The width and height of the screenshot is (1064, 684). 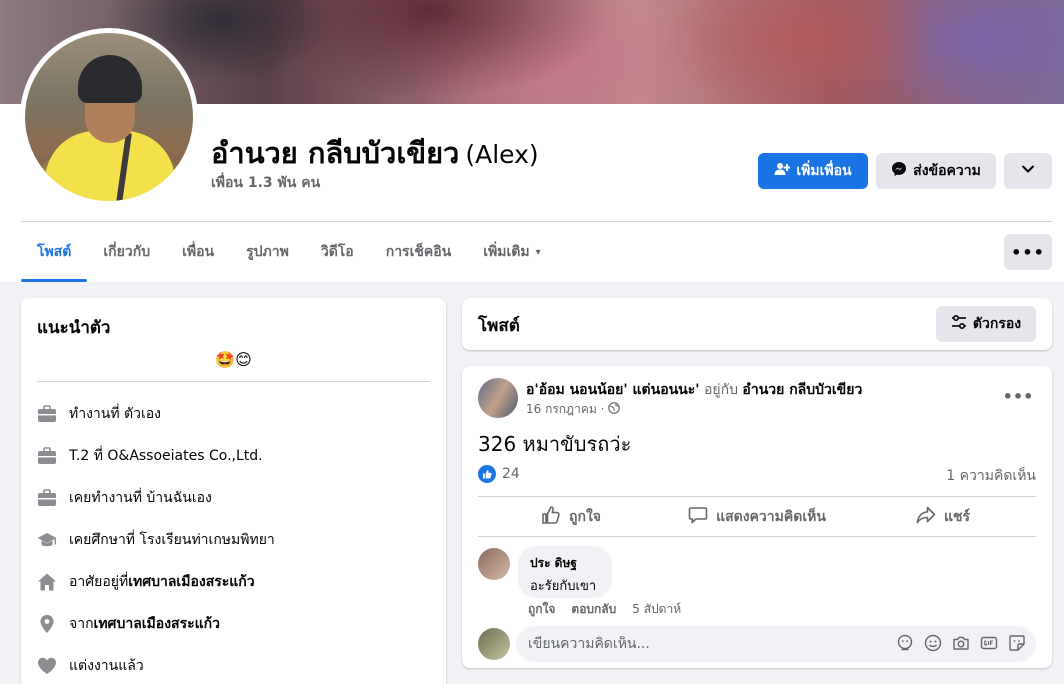 I want to click on comment-actions: ถูกใจ ตอบกลับ 5 สัปดาห์, so click(x=604, y=609).